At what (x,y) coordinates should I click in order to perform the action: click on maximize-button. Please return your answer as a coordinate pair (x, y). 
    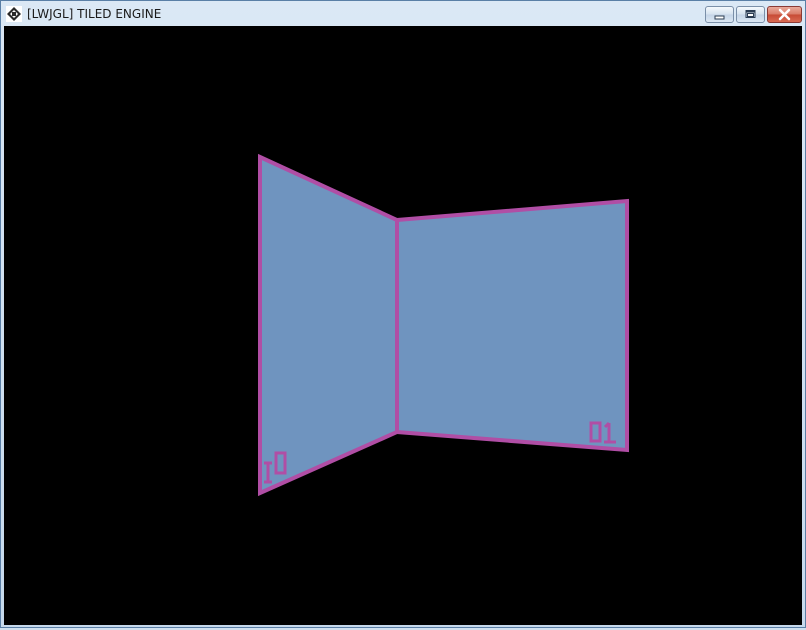
    Looking at the image, I should click on (750, 14).